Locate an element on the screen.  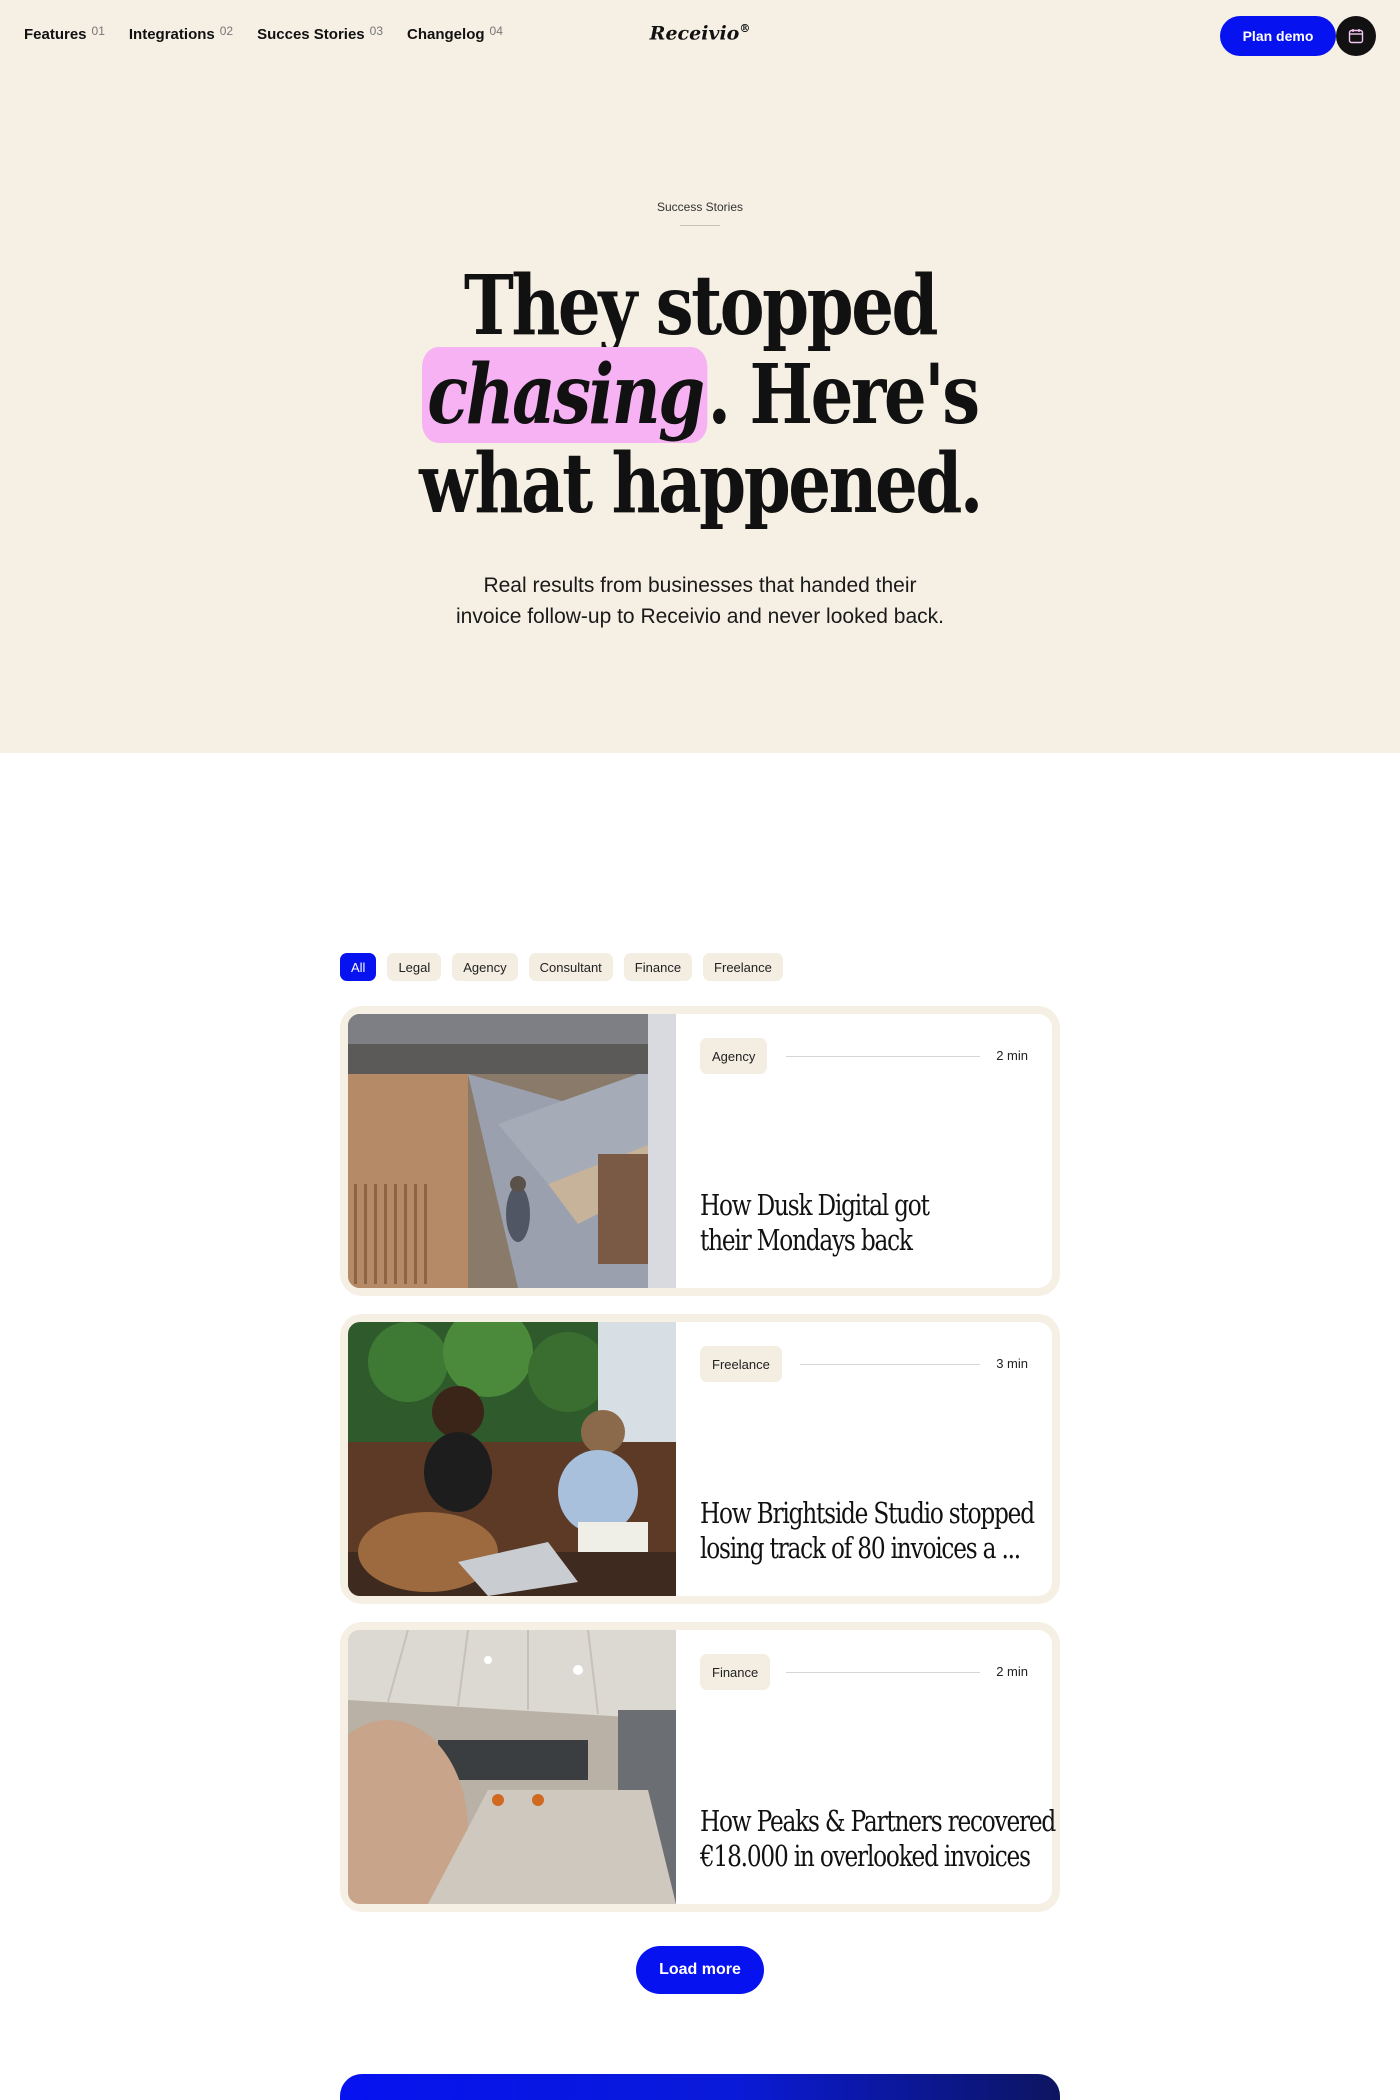
eyebrow-divider is located at coordinates (700, 225).